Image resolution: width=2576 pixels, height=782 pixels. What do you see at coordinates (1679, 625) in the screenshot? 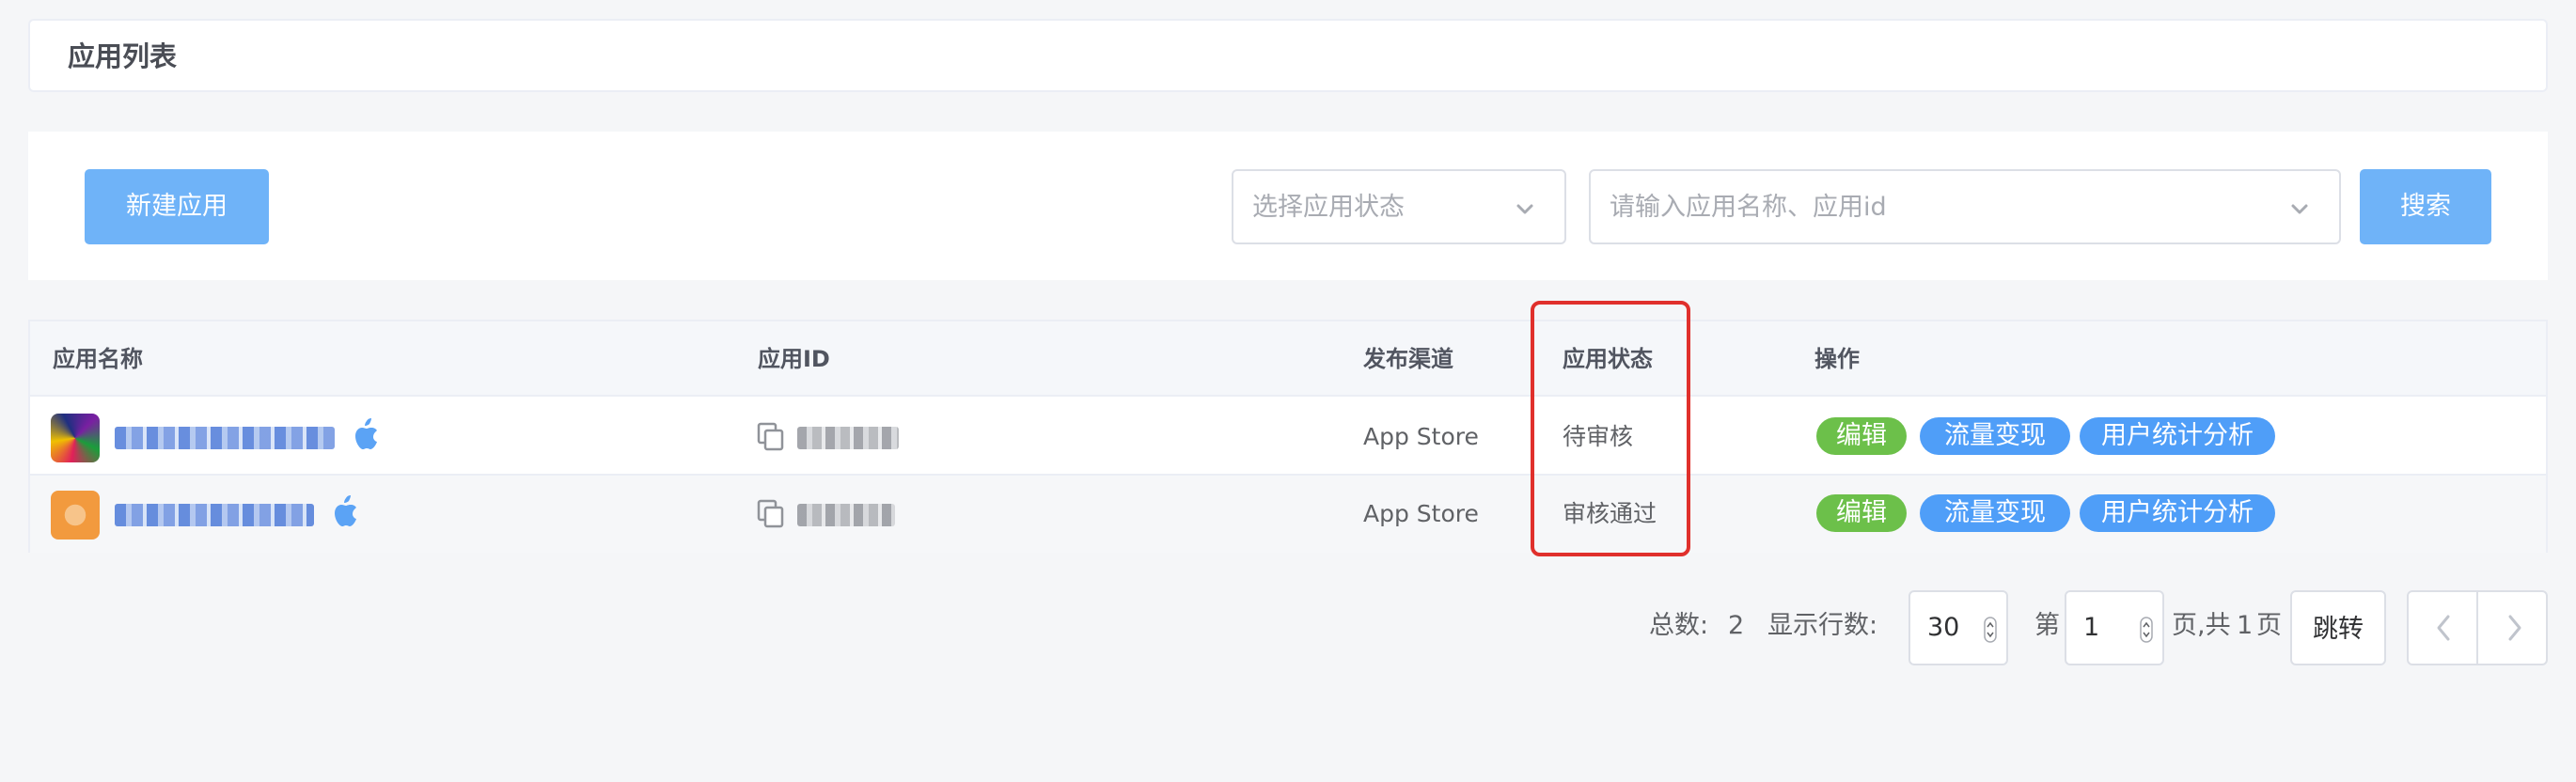
I see `total-label: 总数:` at bounding box center [1679, 625].